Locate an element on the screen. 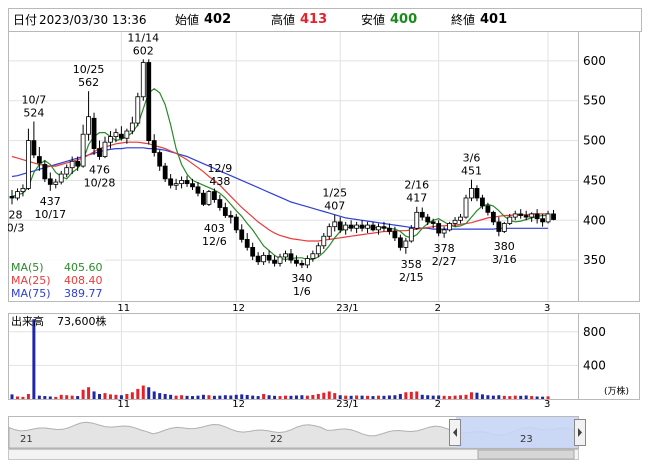 This screenshot has height=470, width=653. annotation-date: 2/15 is located at coordinates (411, 277).